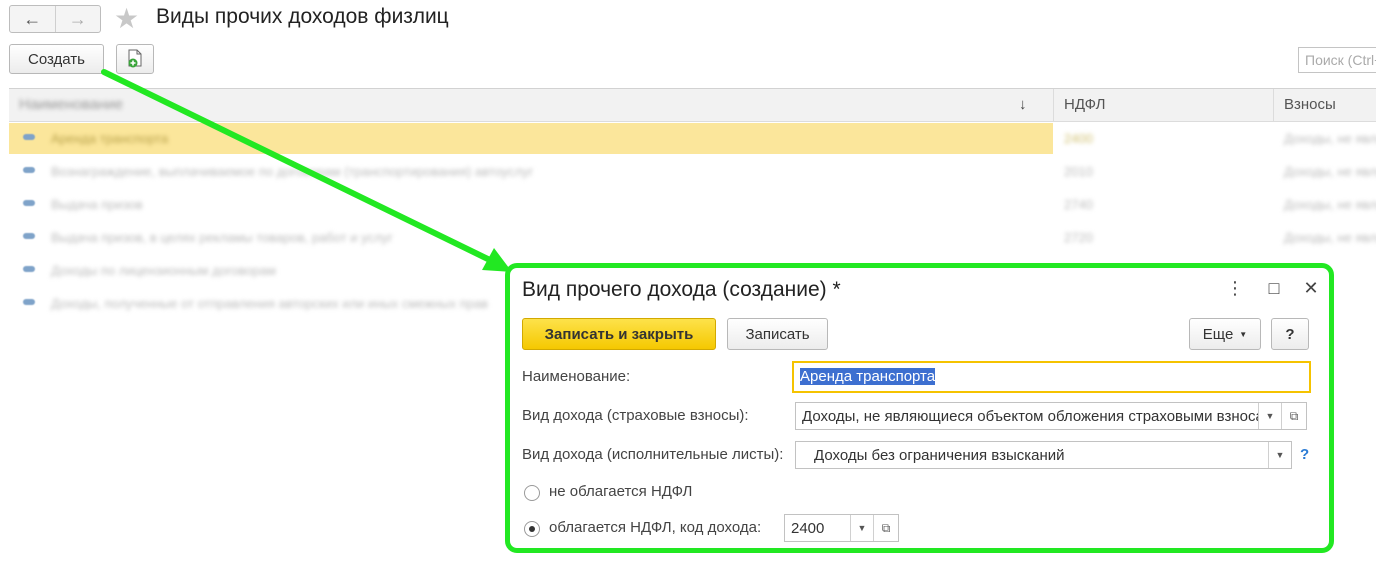 The width and height of the screenshot is (1376, 581). What do you see at coordinates (777, 334) in the screenshot?
I see `save-button: Записать` at bounding box center [777, 334].